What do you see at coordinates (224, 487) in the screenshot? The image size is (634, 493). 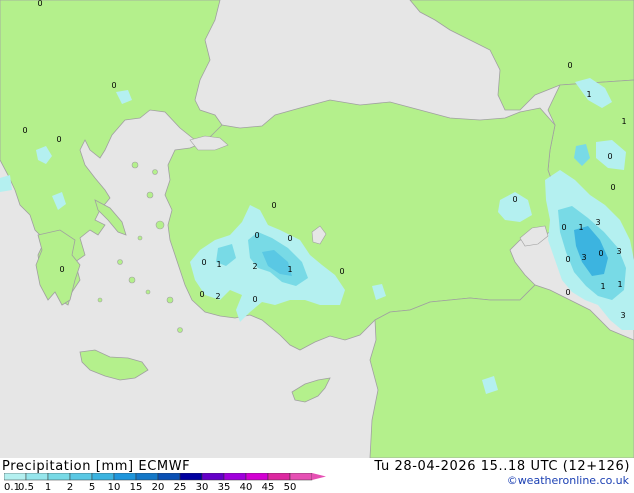 I see `legend-tick-label: 35` at bounding box center [224, 487].